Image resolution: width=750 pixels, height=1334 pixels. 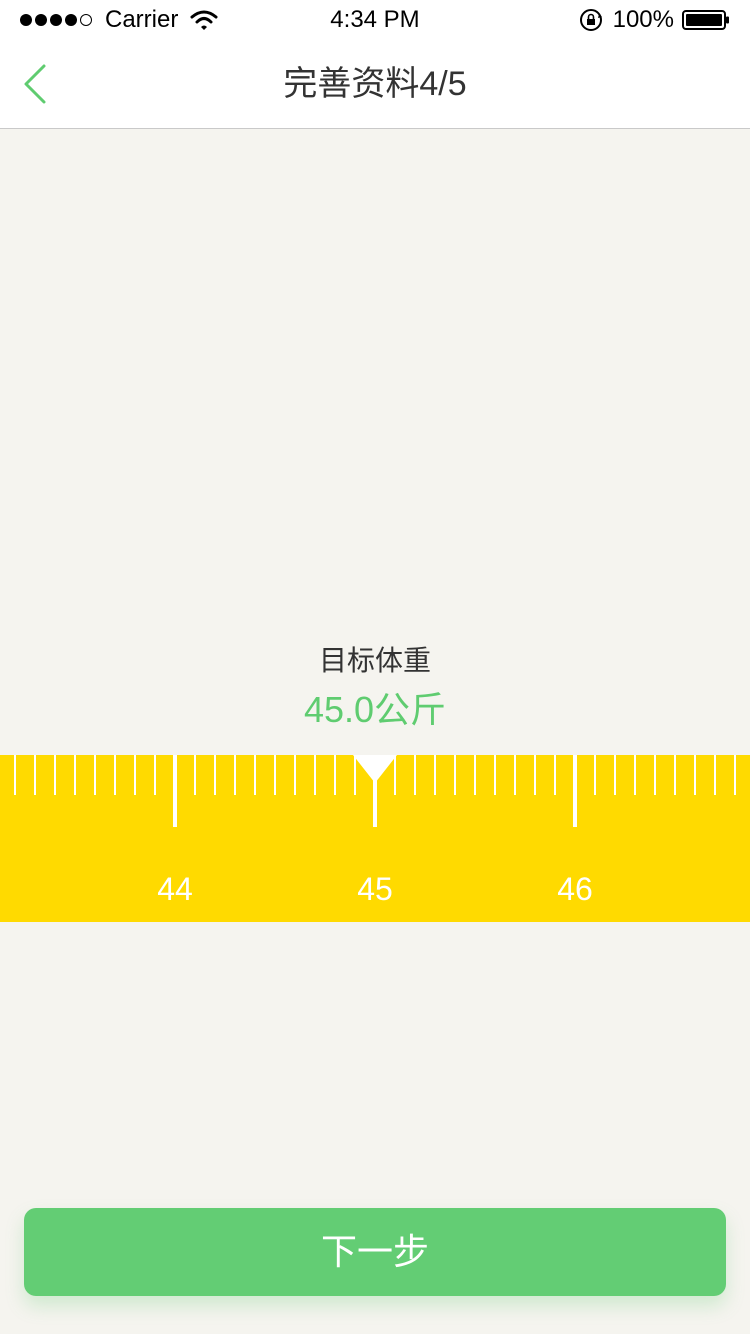 I want to click on ruler-pointer-icon, so click(x=375, y=769).